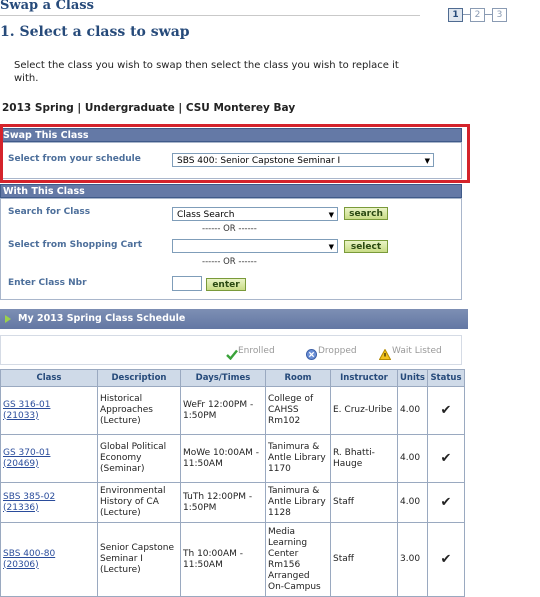  Describe the element at coordinates (49, 212) in the screenshot. I see `search-class-label: Search for Class` at that location.